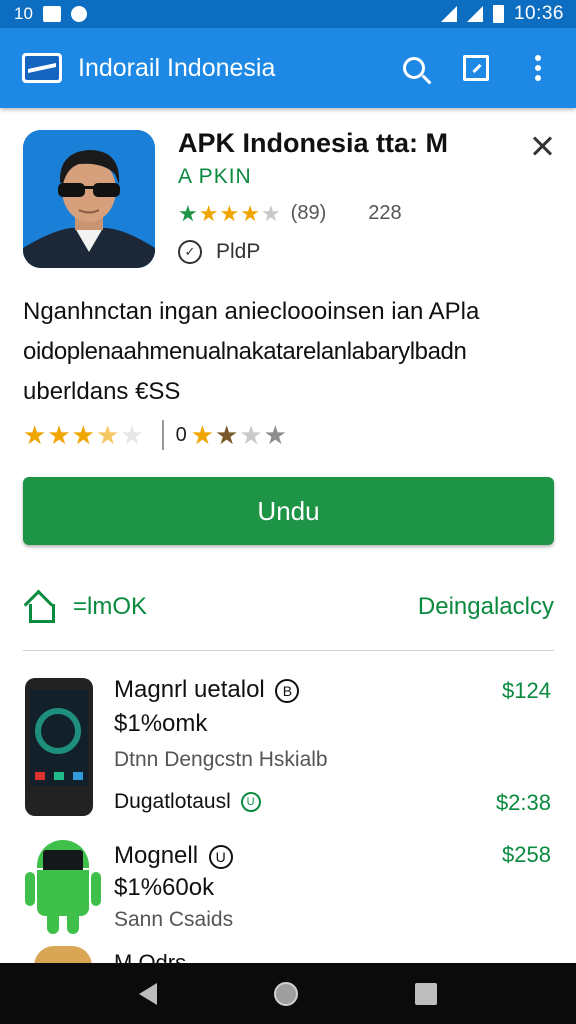 This screenshot has height=1024, width=576. Describe the element at coordinates (63, 888) in the screenshot. I see `android-app-icon` at that location.